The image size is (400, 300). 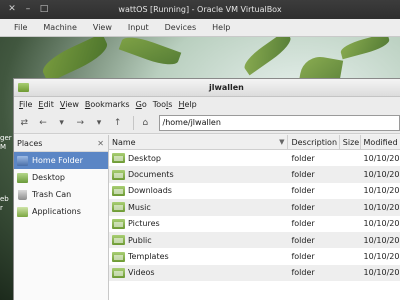 What do you see at coordinates (22, 177) in the screenshot?
I see `desktop-icon` at bounding box center [22, 177].